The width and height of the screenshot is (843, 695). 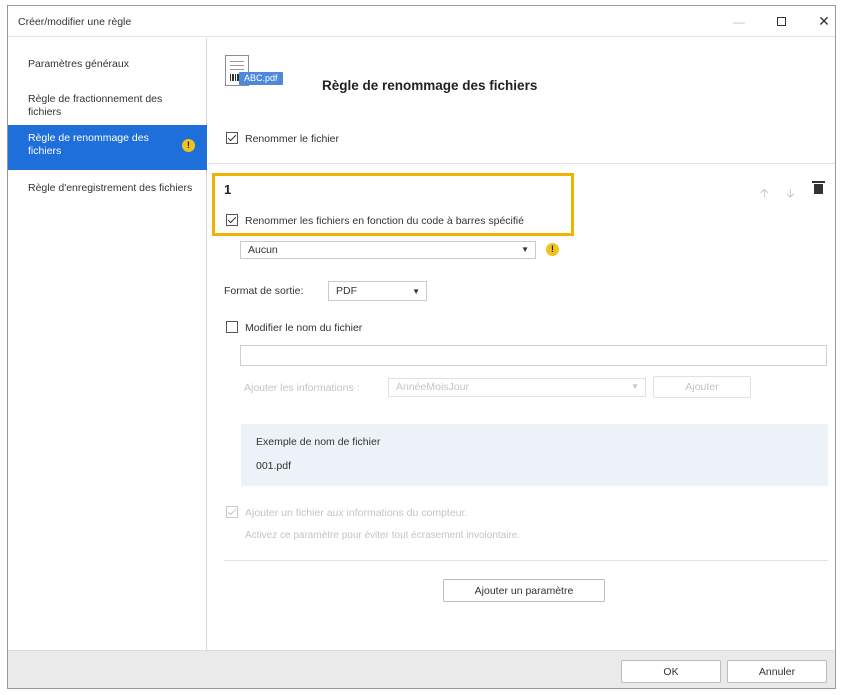 What do you see at coordinates (533, 355) in the screenshot?
I see `file-name-input` at bounding box center [533, 355].